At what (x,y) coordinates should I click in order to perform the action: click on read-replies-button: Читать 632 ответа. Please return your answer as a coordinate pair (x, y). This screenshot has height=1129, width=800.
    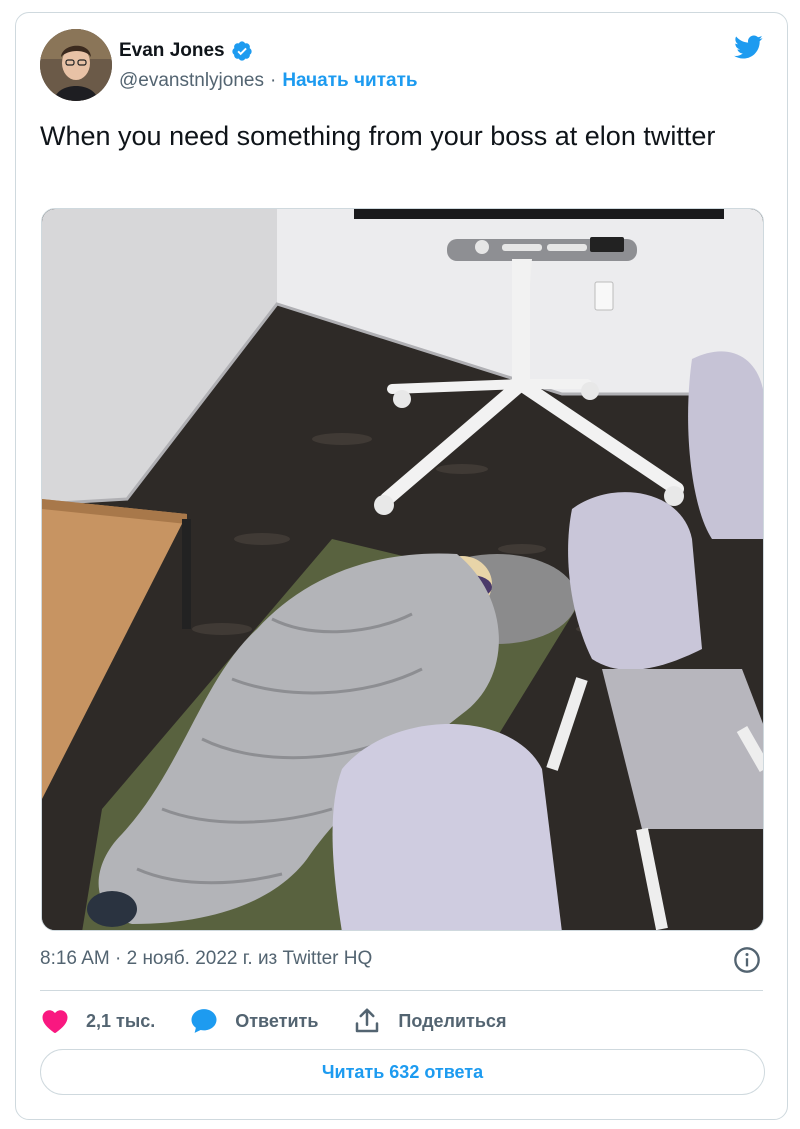
    Looking at the image, I should click on (402, 1072).